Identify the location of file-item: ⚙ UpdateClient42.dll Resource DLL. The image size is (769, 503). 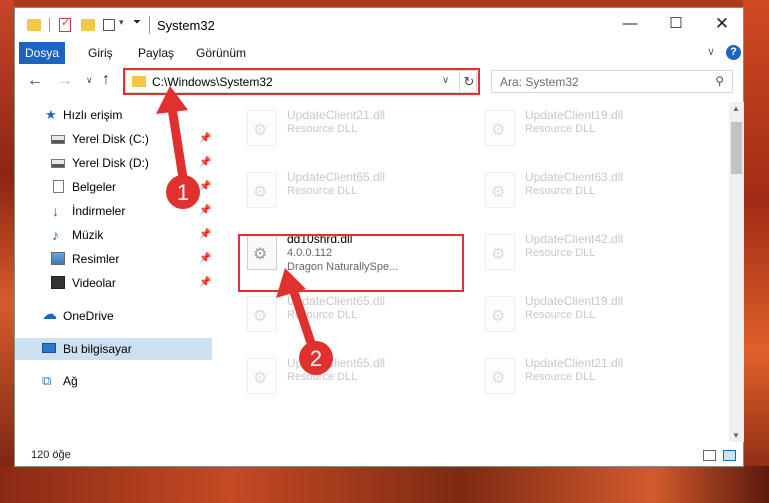
(589, 253).